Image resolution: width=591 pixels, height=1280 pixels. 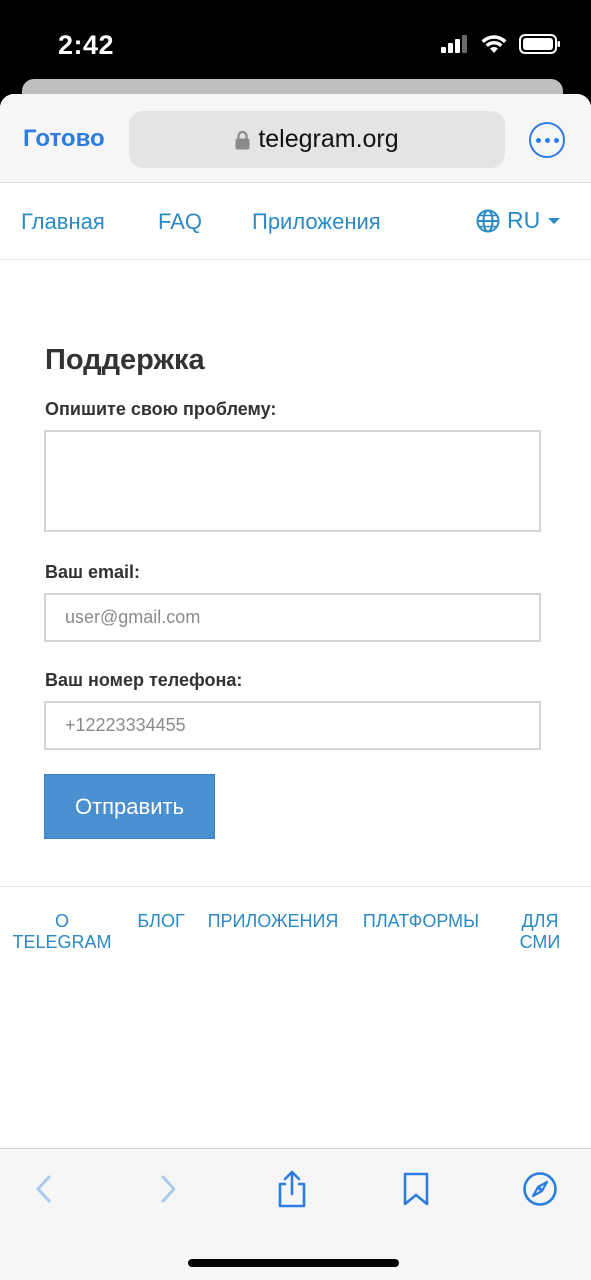 What do you see at coordinates (273, 921) in the screenshot?
I see `footer-link-apps: ПРИЛОЖЕНИЯ` at bounding box center [273, 921].